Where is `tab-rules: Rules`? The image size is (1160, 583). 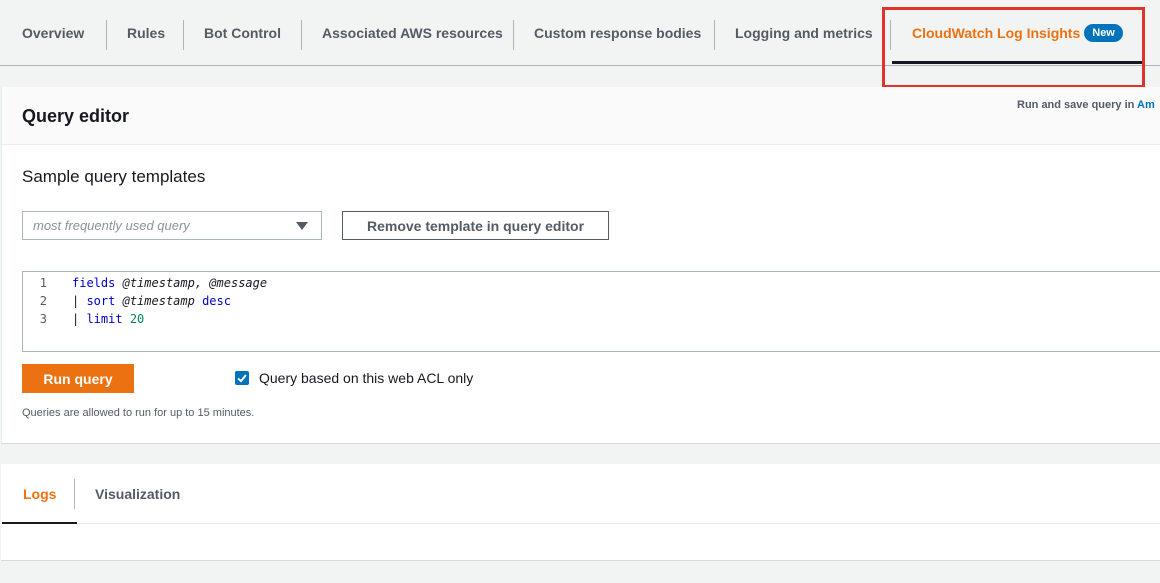
tab-rules: Rules is located at coordinates (146, 33).